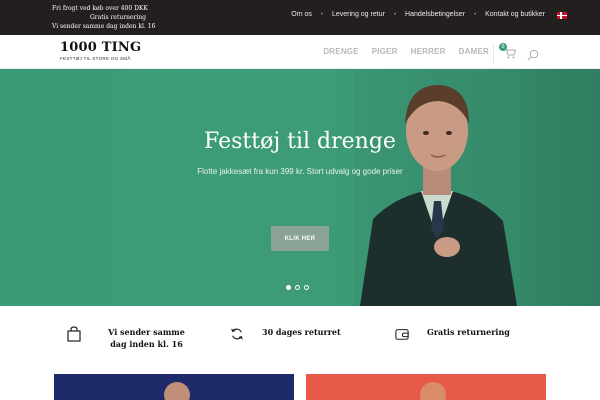 Image resolution: width=600 pixels, height=400 pixels. I want to click on feature-free-returns-text: Gratis returnering, so click(468, 332).